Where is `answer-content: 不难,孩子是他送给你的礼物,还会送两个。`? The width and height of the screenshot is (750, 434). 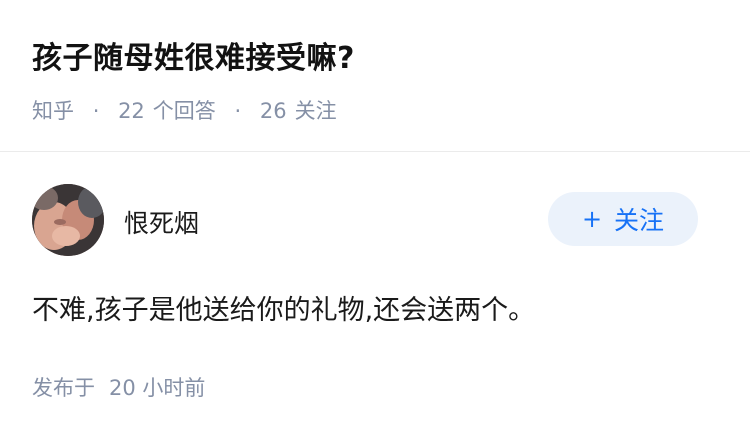
answer-content: 不难,孩子是他送给你的礼物,还会送两个。 is located at coordinates (283, 307).